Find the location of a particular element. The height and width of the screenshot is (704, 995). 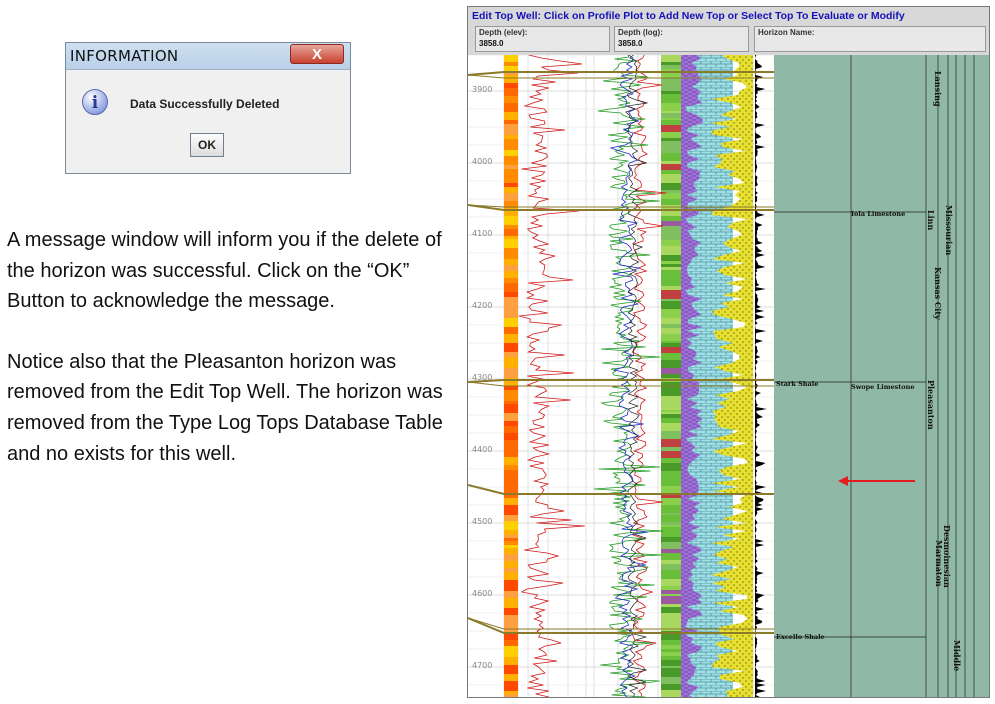

horizon-name-label: Horizon Name: is located at coordinates (786, 32).